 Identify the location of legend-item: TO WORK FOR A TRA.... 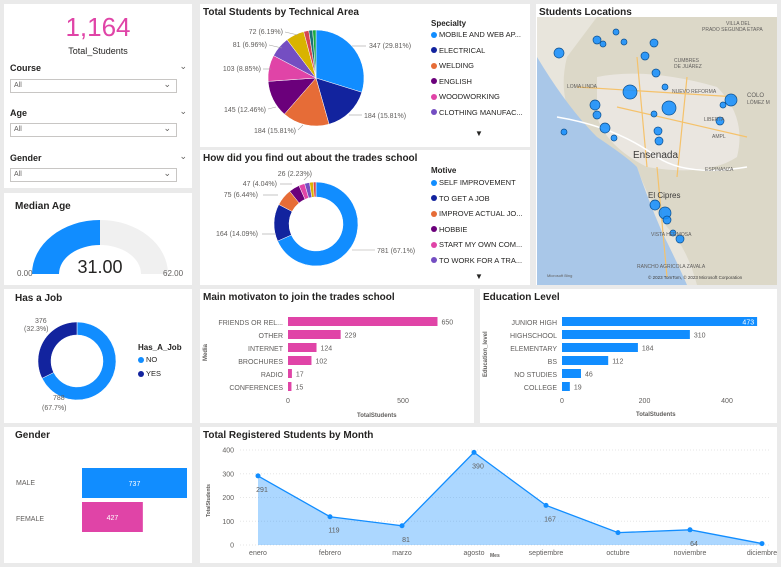
(476, 260).